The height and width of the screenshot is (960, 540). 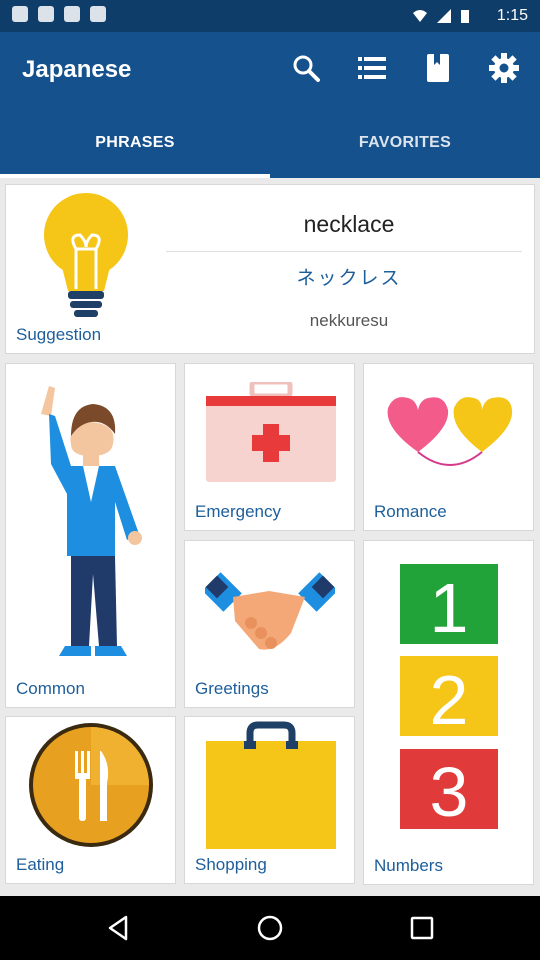 What do you see at coordinates (408, 865) in the screenshot?
I see `category-label: Numbers` at bounding box center [408, 865].